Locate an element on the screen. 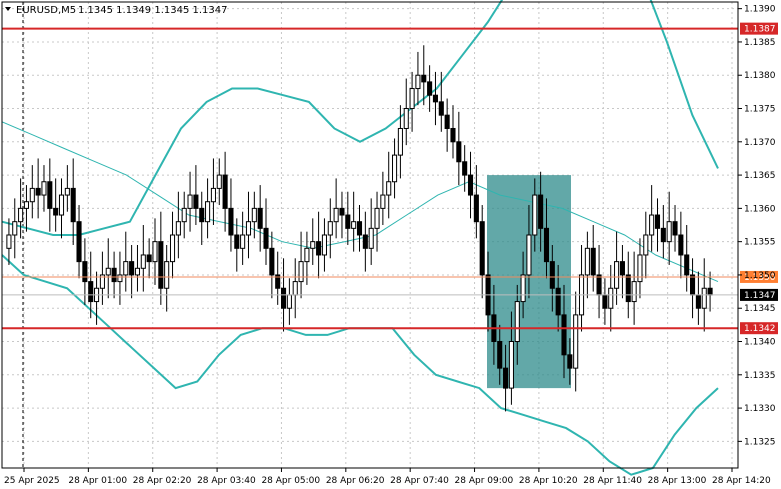 The height and width of the screenshot is (489, 781). chart-header: EURUSD,M5 1.1345 1.1349 1.1345 1.1347 is located at coordinates (116, 10).